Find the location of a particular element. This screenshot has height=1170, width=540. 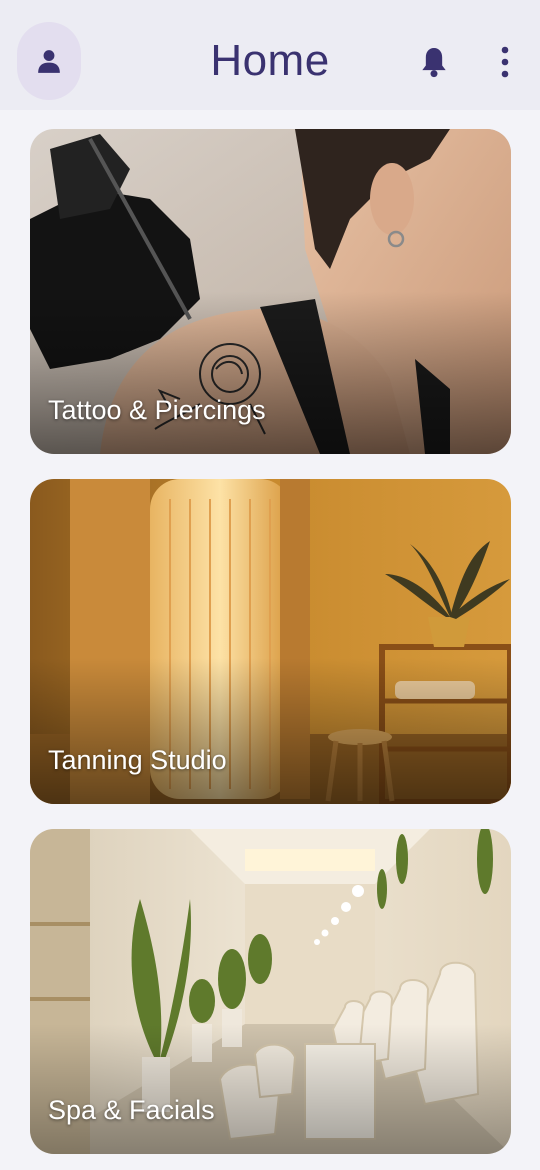

bell-icon is located at coordinates (434, 63).